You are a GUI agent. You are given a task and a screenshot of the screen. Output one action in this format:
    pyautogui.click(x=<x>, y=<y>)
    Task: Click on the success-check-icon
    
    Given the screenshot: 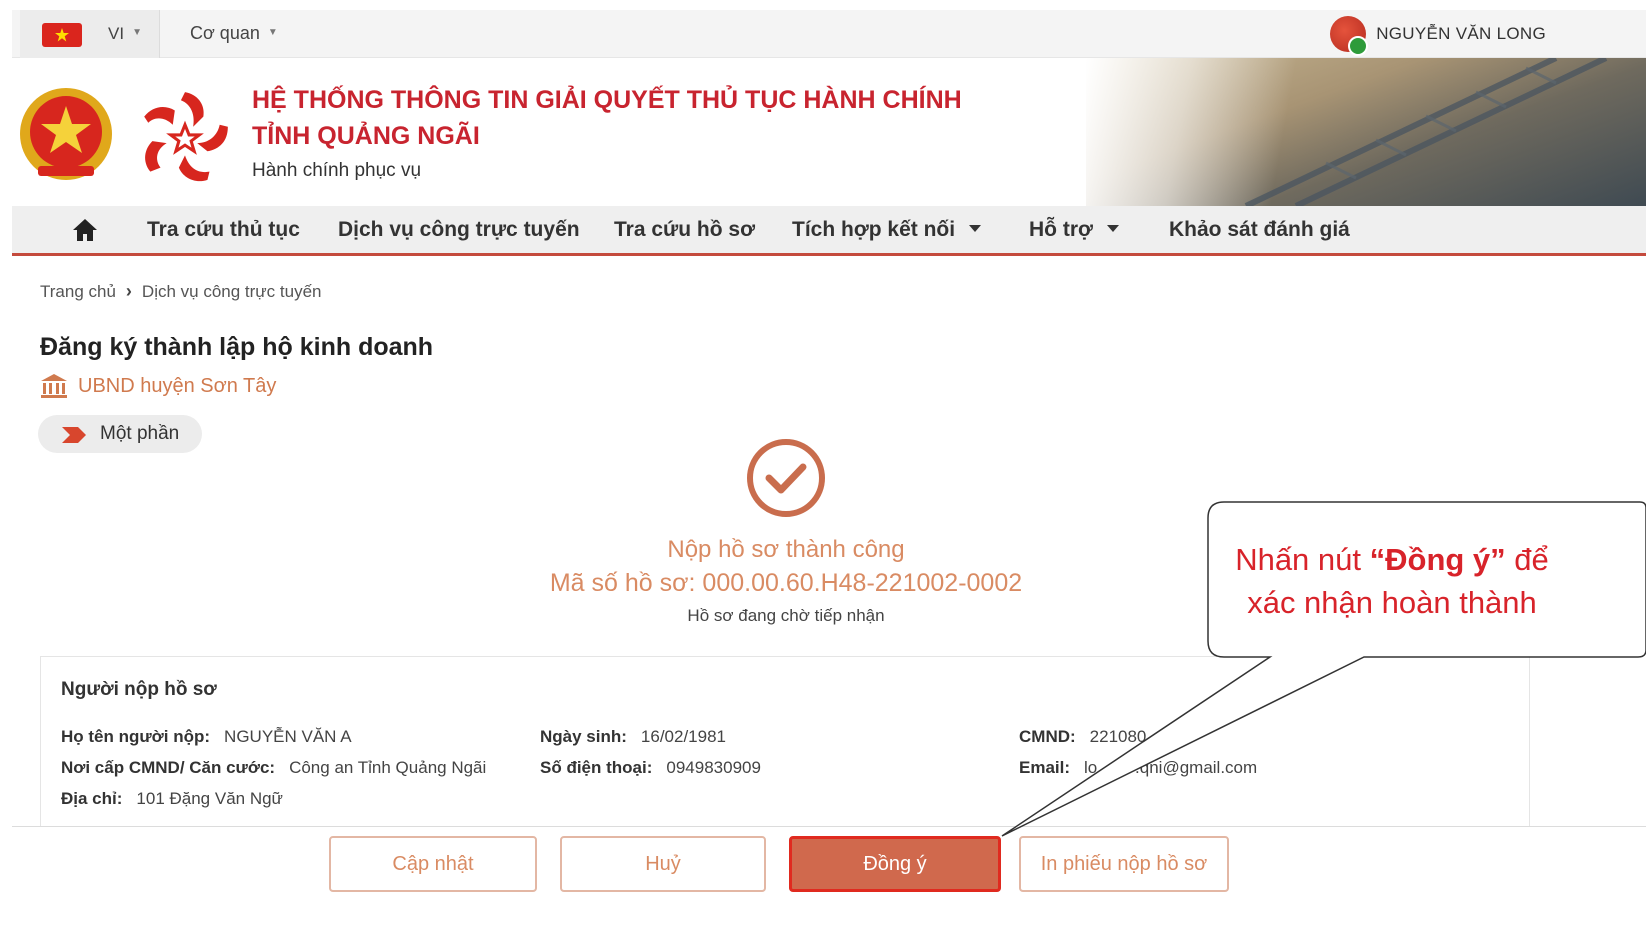 What is the action you would take?
    pyautogui.click(x=786, y=478)
    